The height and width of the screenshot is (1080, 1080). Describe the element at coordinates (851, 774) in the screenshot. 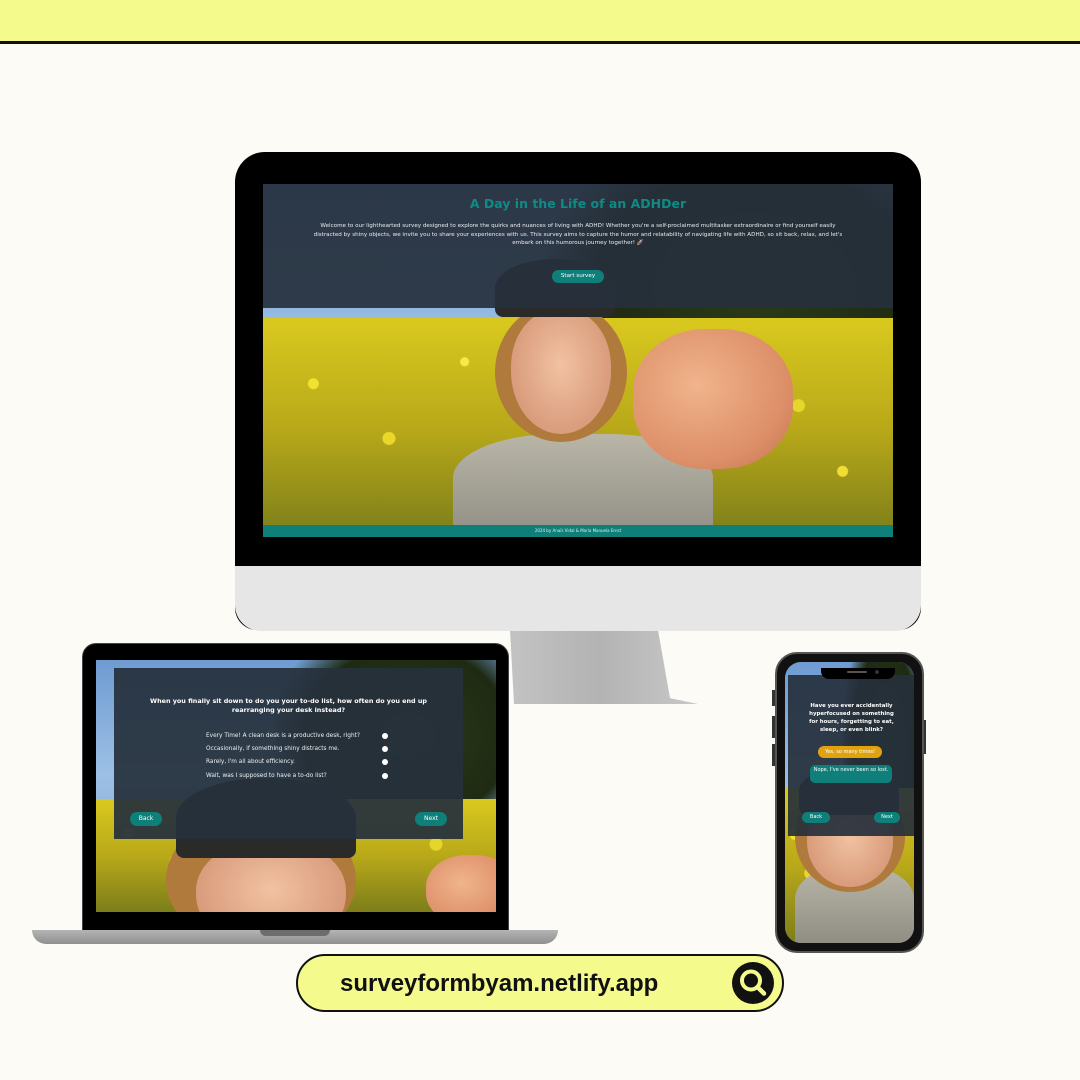

I see `answer-no-button: Nope, I've never been so lost.` at that location.